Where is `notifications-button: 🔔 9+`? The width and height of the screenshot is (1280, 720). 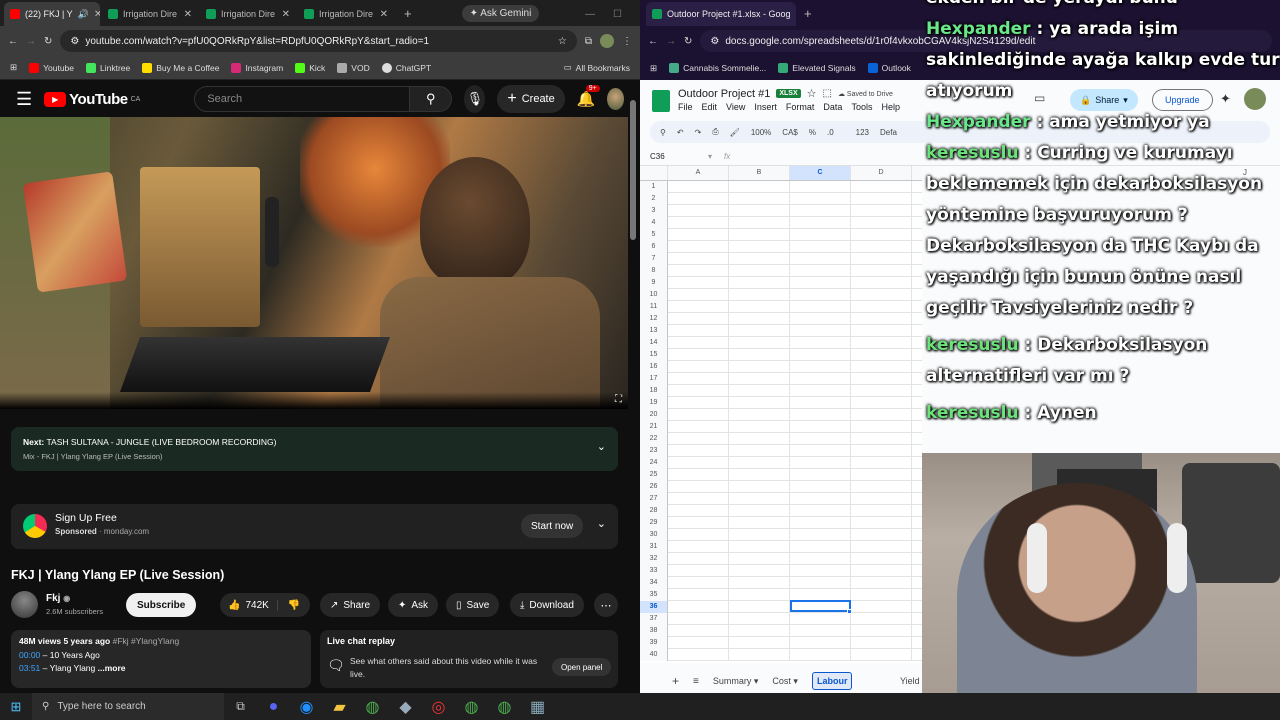 notifications-button: 🔔 9+ is located at coordinates (588, 96).